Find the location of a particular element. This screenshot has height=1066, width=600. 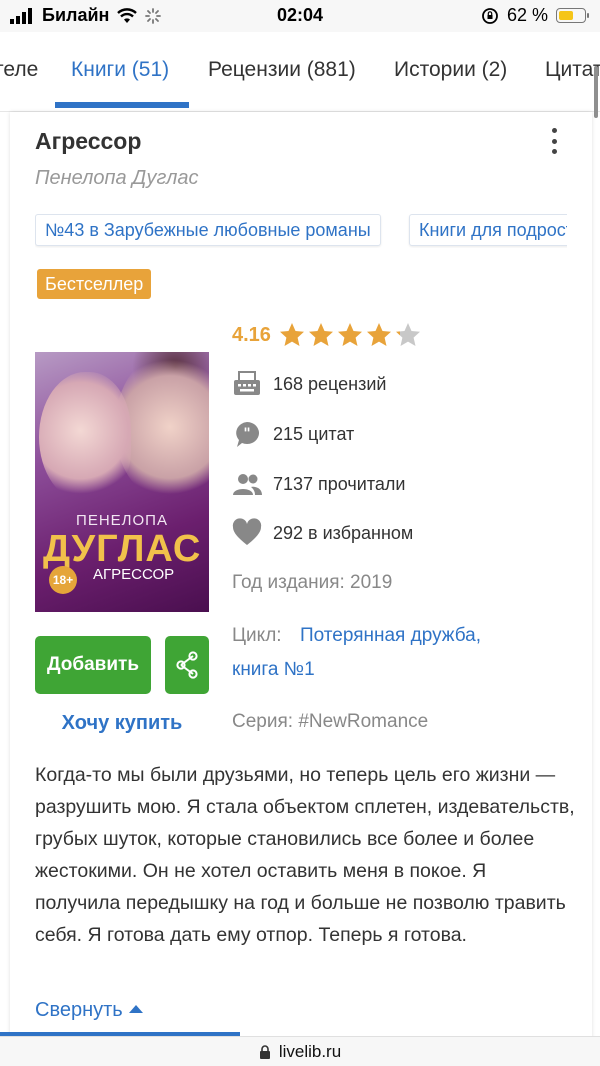

want-to-buy-link: Хочу купить is located at coordinates (122, 723).